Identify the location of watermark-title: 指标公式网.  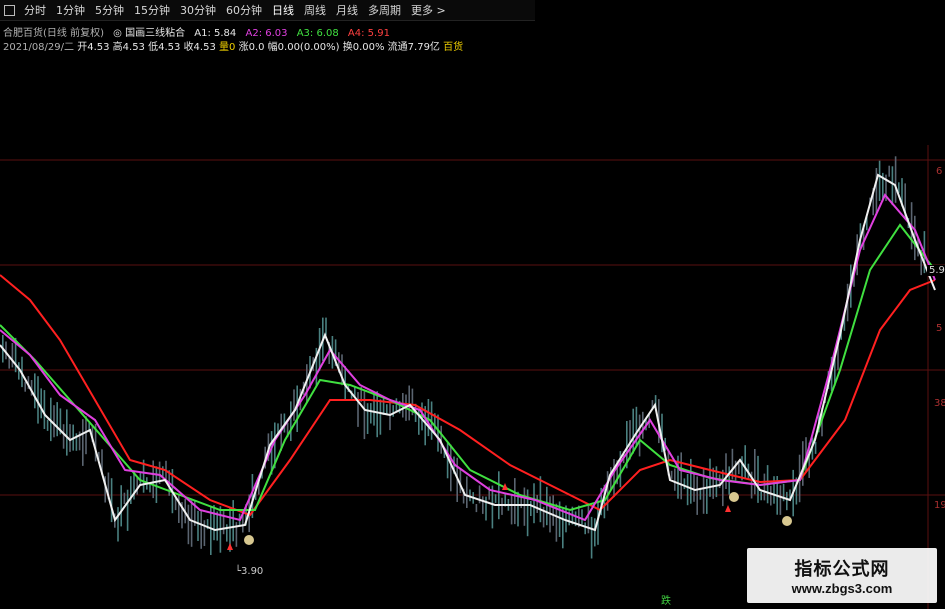
(842, 569).